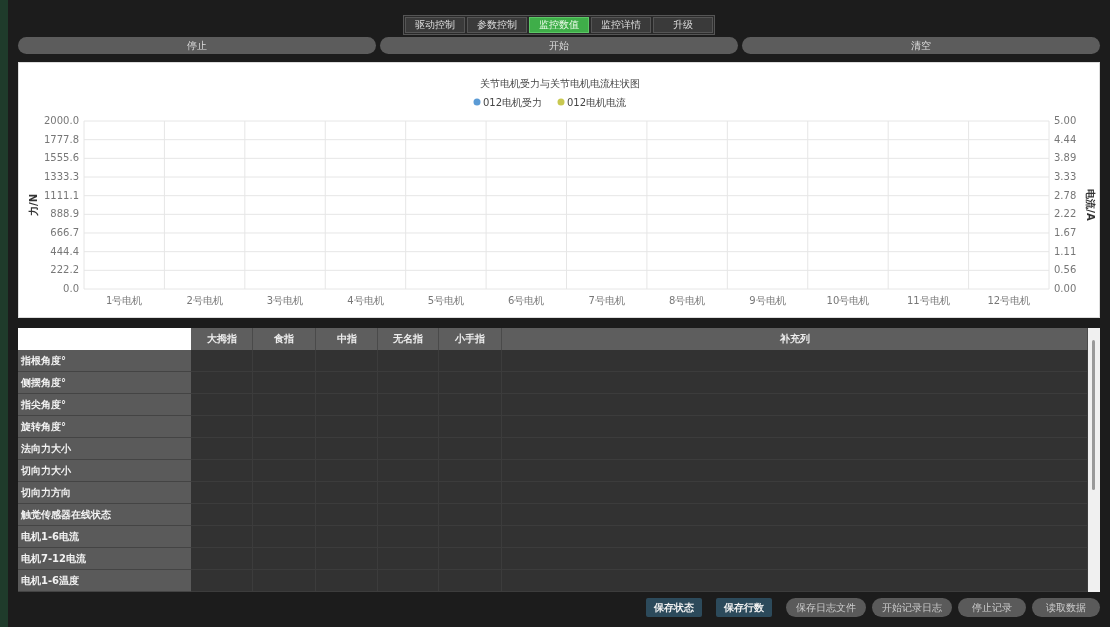 Image resolution: width=1110 pixels, height=627 pixels. I want to click on action-button: 保存行数, so click(744, 607).